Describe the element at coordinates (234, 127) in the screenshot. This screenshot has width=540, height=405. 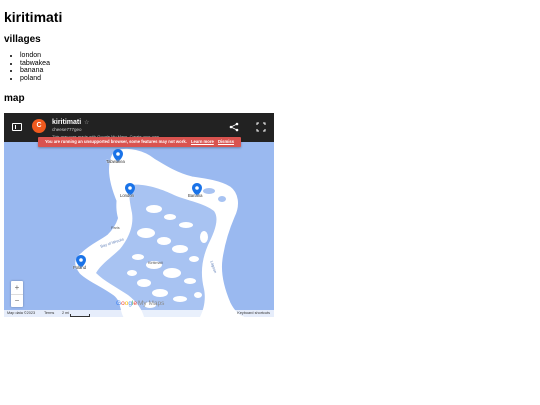
I see `share-icon` at that location.